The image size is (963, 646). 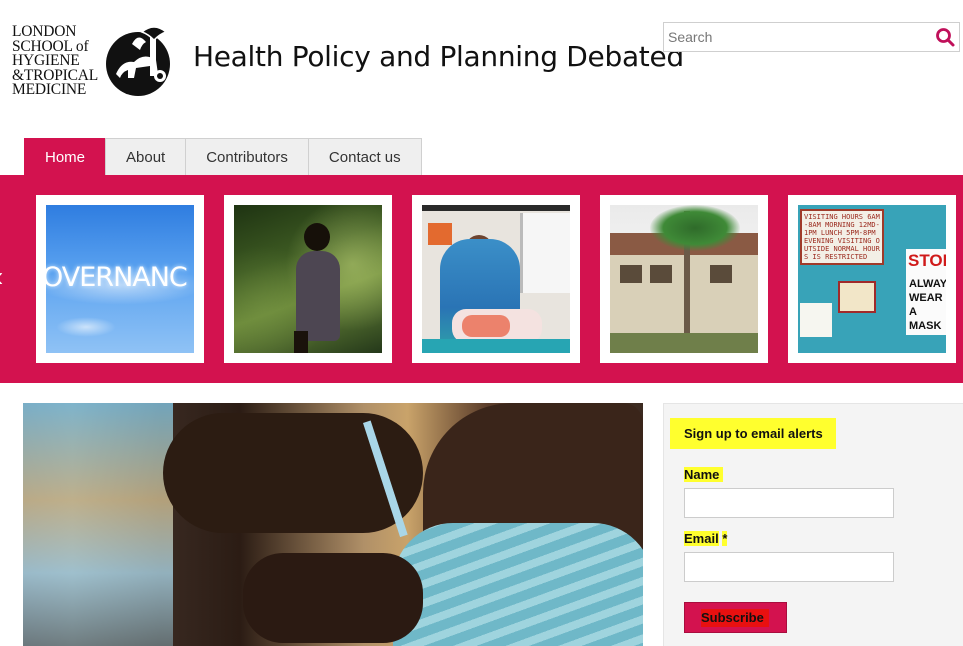 I want to click on mother-newborn-image, so click(x=496, y=279).